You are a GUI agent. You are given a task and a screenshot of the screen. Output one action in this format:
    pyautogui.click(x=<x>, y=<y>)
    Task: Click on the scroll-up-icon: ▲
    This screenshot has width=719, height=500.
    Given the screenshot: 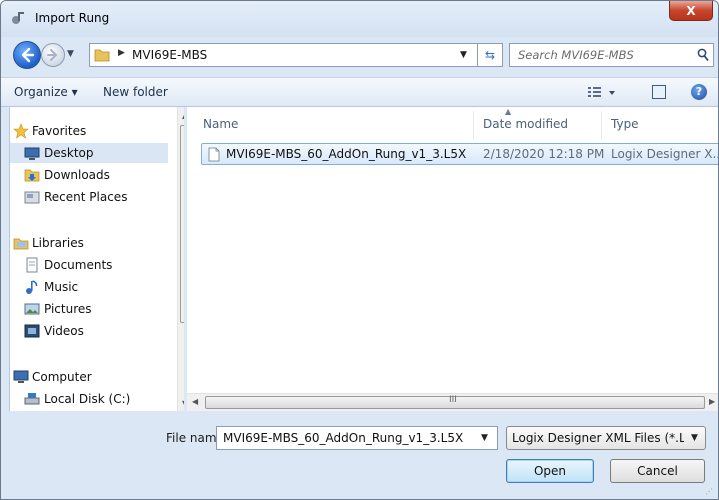 What is the action you would take?
    pyautogui.click(x=183, y=115)
    